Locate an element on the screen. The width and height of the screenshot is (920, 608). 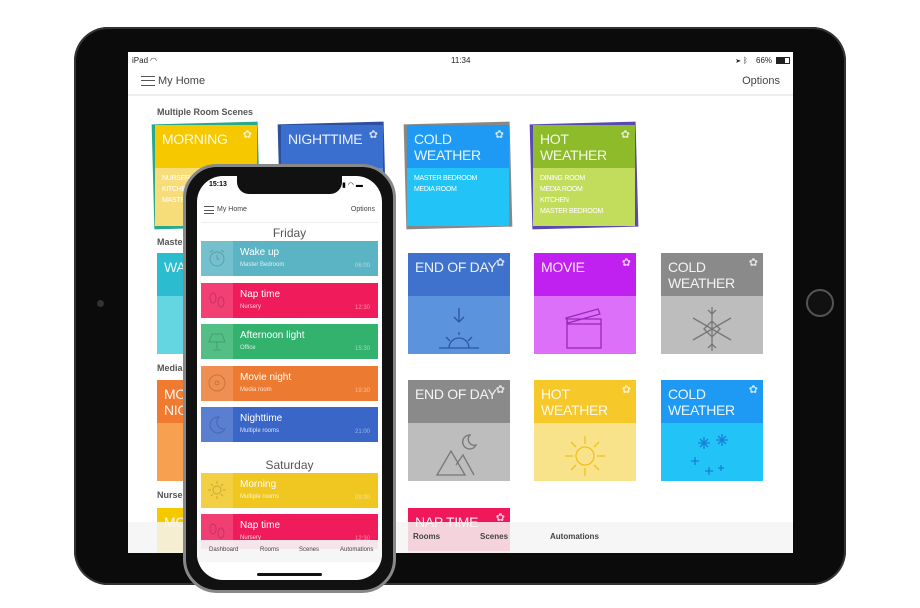
item-time: 12:30 is located at coordinates (362, 307).